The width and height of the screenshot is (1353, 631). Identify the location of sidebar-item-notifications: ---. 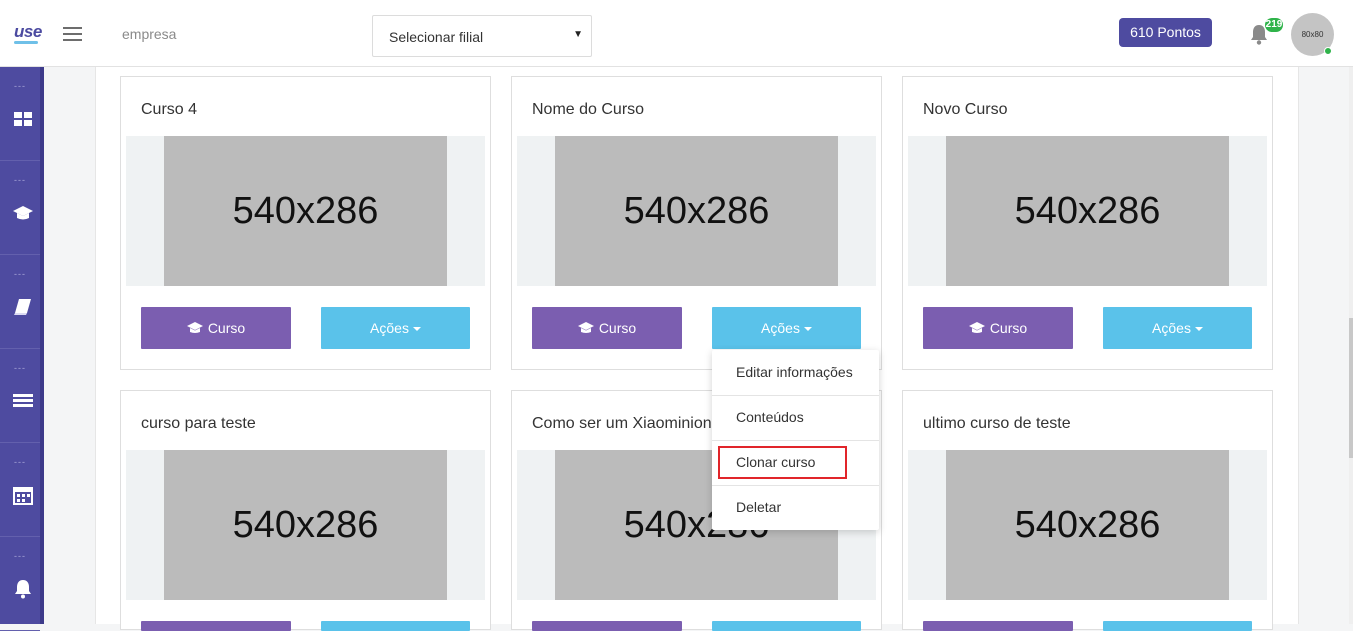
(20, 584).